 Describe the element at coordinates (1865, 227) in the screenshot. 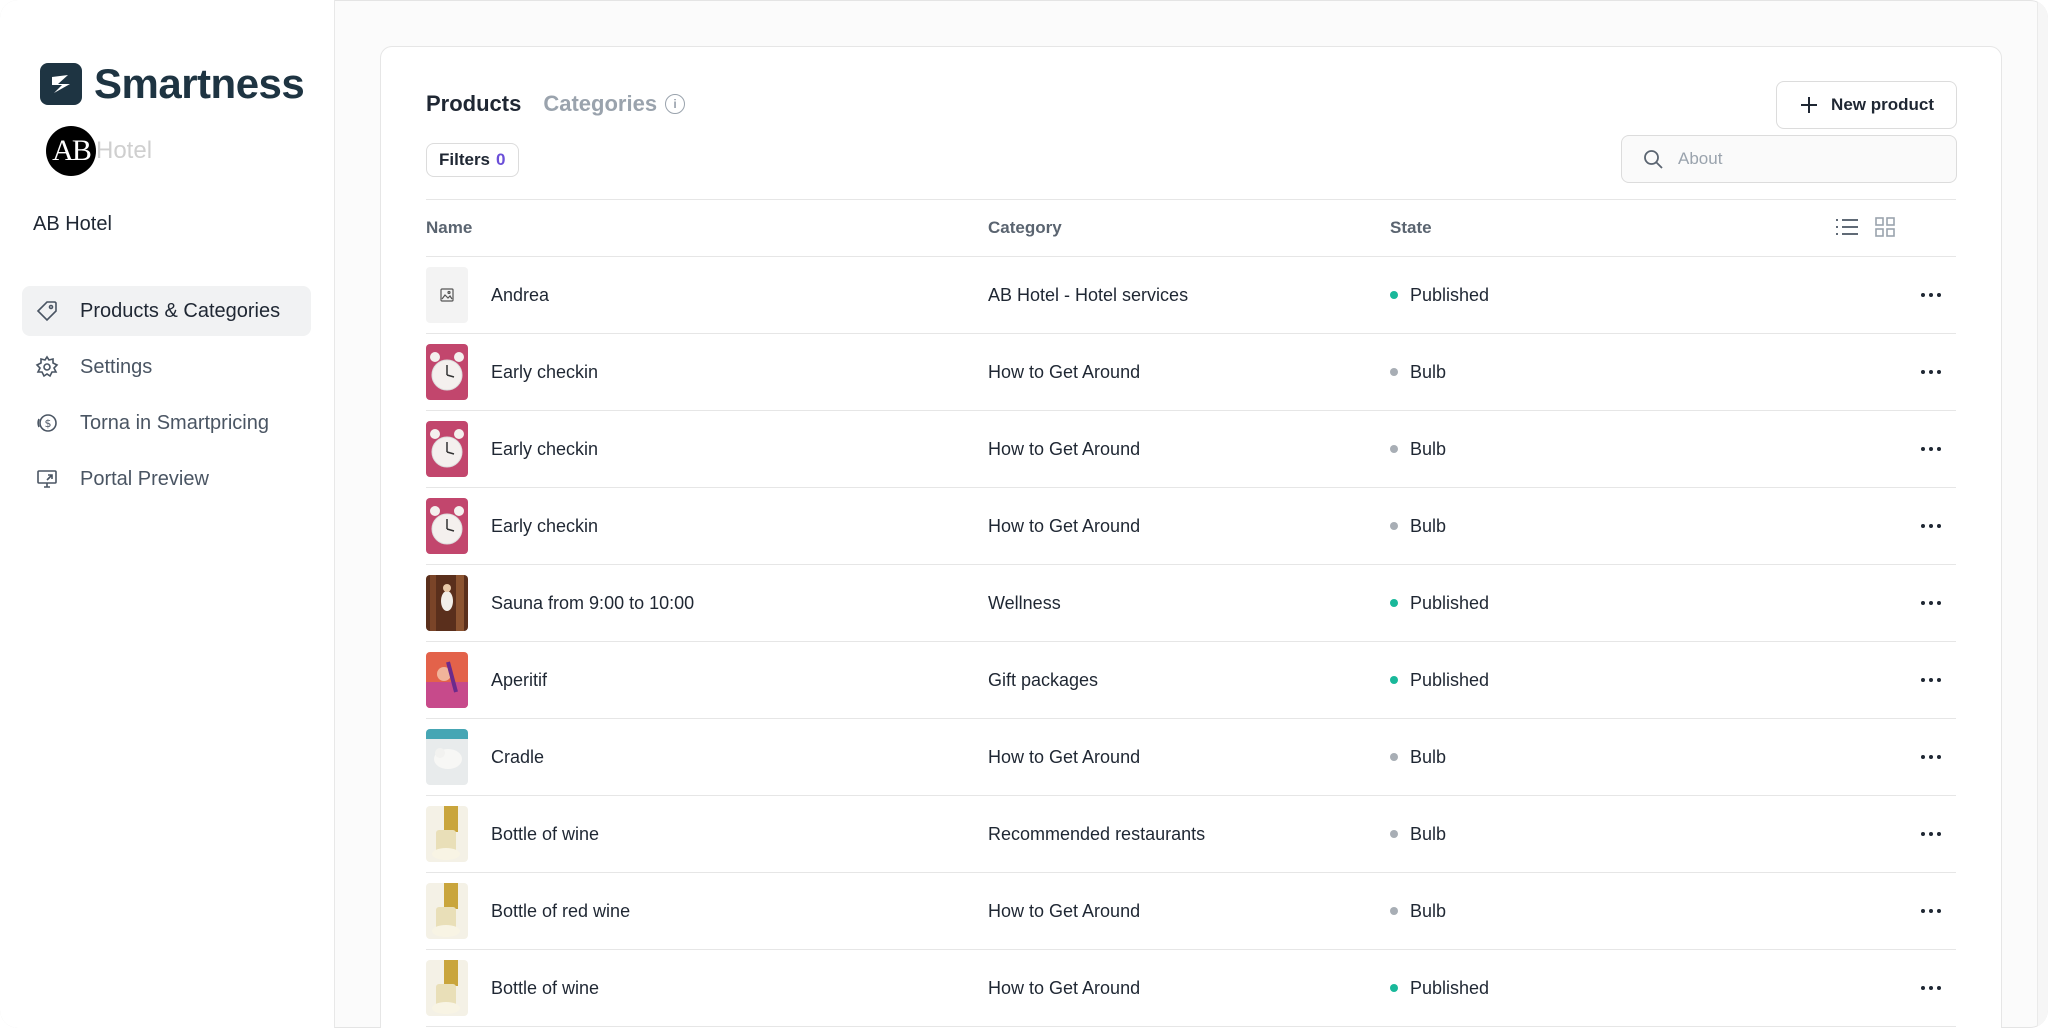

I see `view-toggle` at that location.